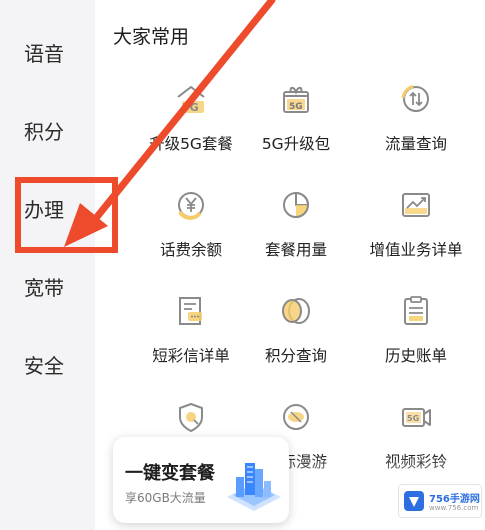 Image resolution: width=485 pixels, height=530 pixels. I want to click on site-watermark: 756手游网 www.756.com, so click(440, 501).